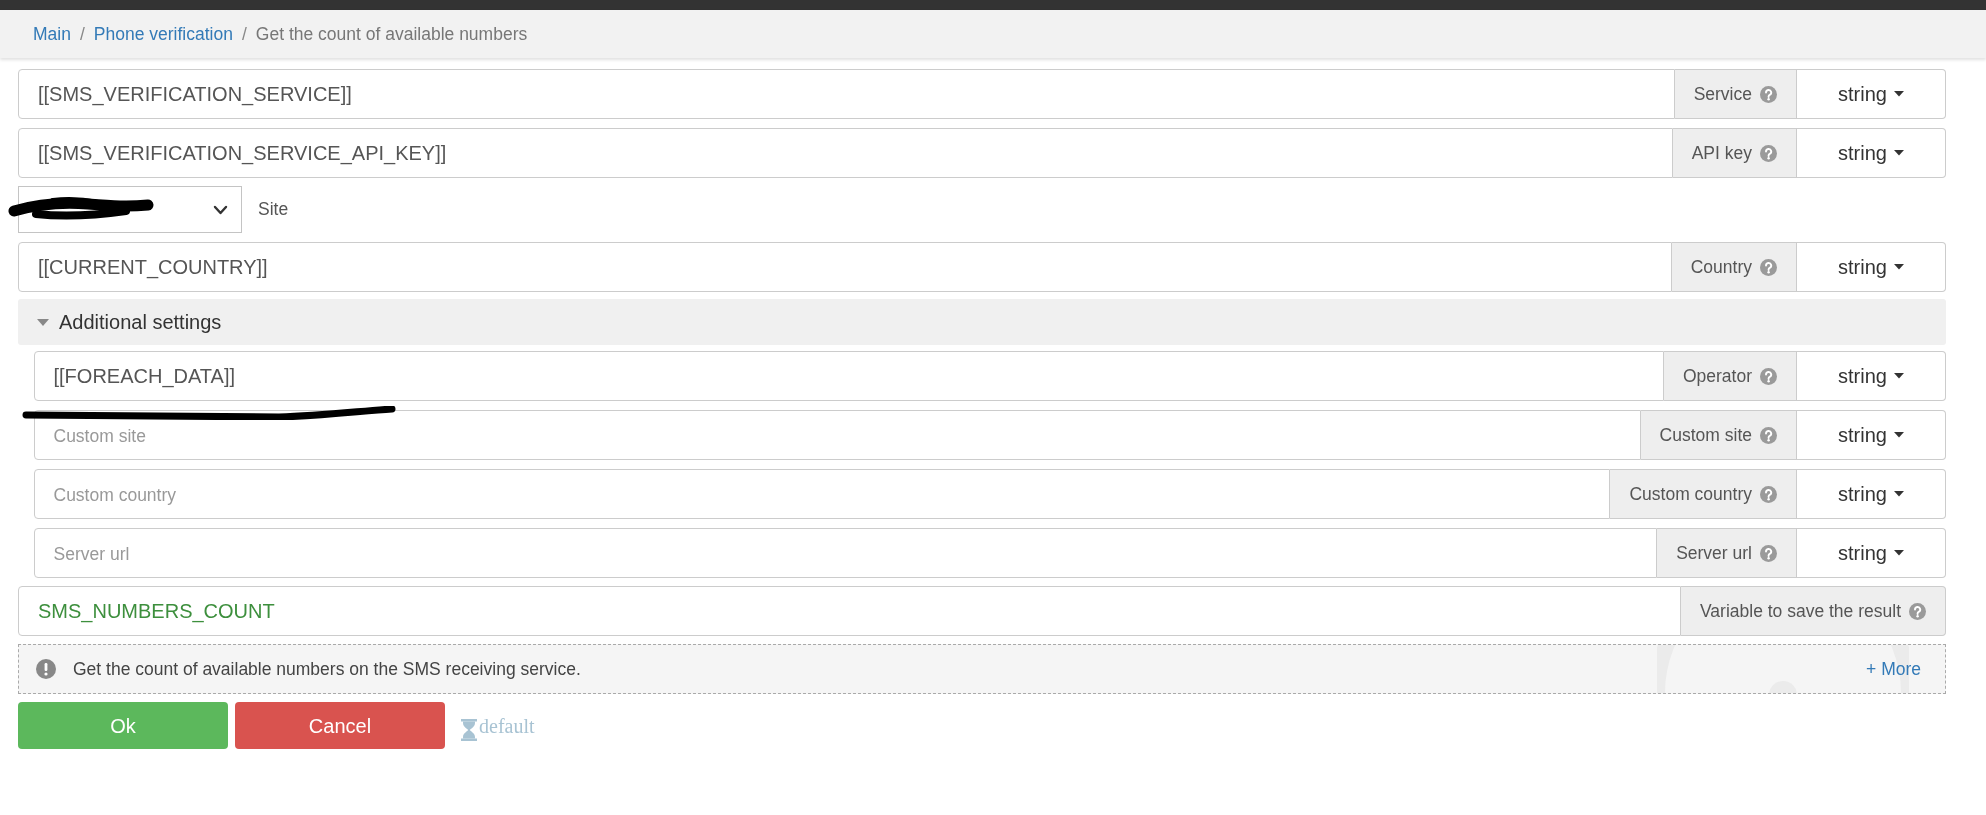  What do you see at coordinates (1893, 669) in the screenshot?
I see `more-link: + More` at bounding box center [1893, 669].